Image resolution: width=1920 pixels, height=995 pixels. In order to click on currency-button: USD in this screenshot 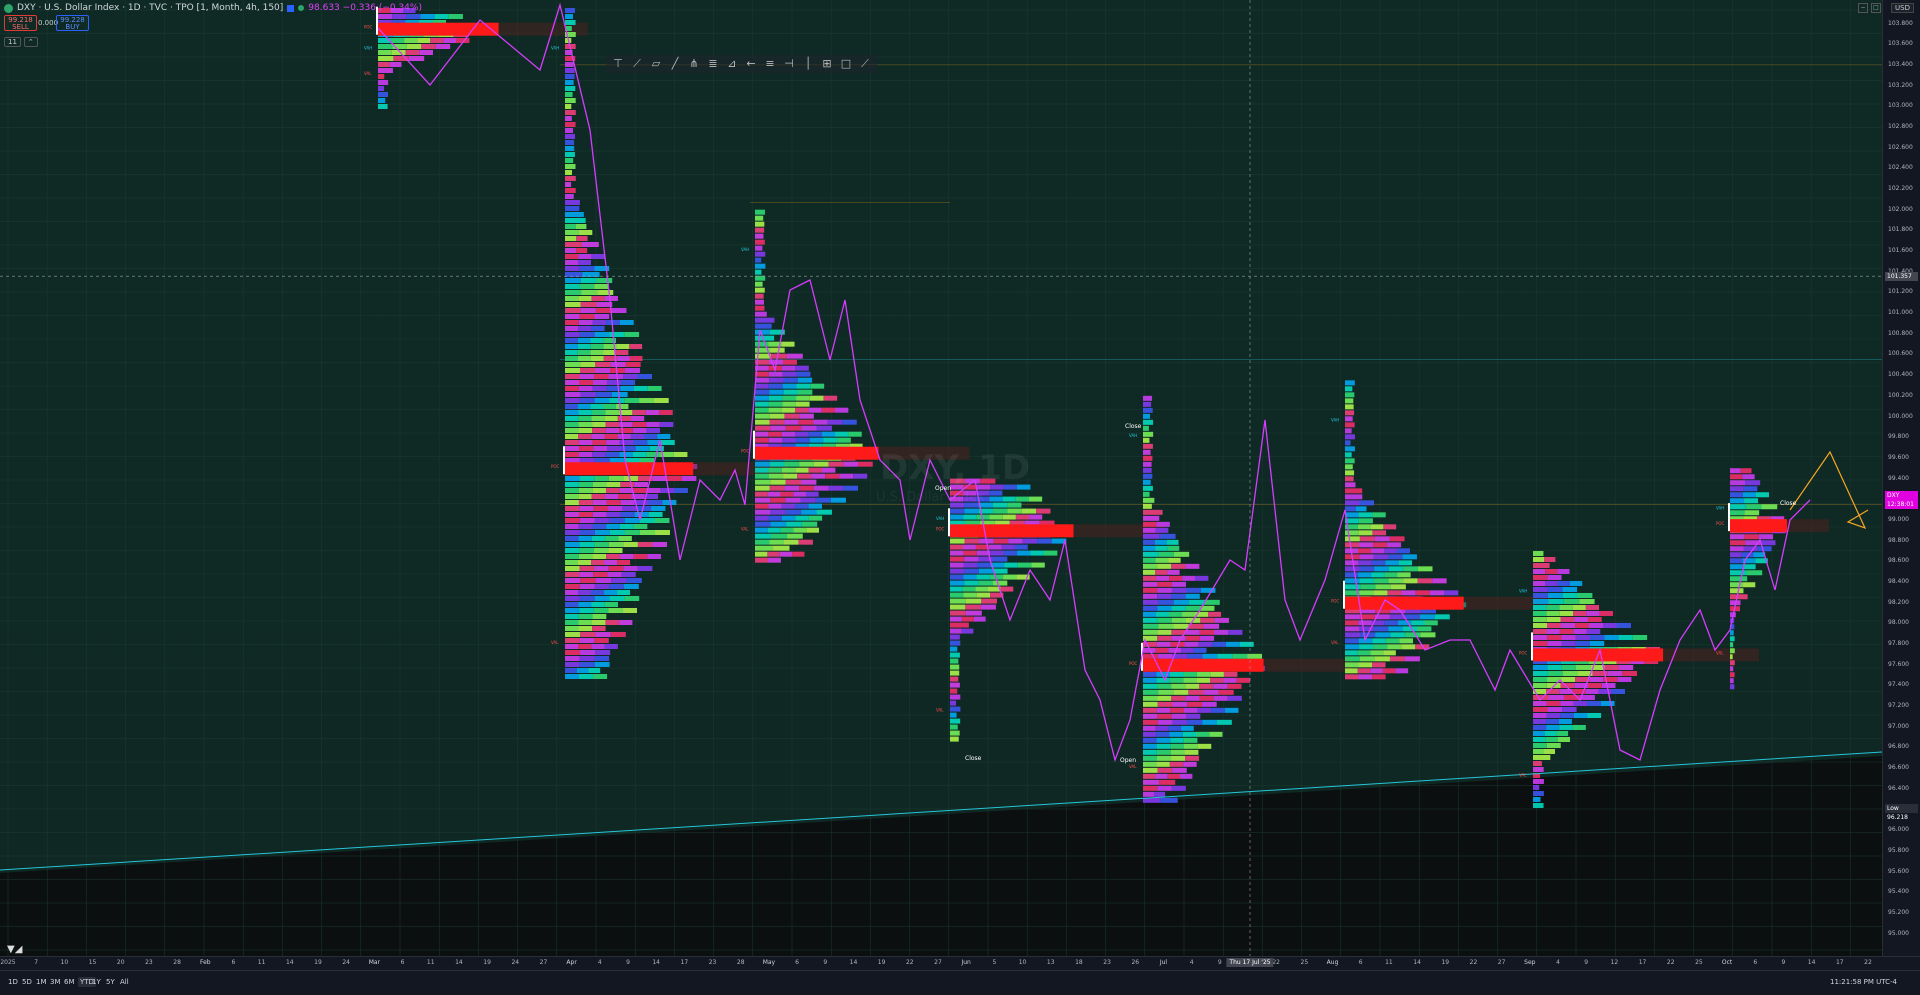, I will do `click(1902, 8)`.